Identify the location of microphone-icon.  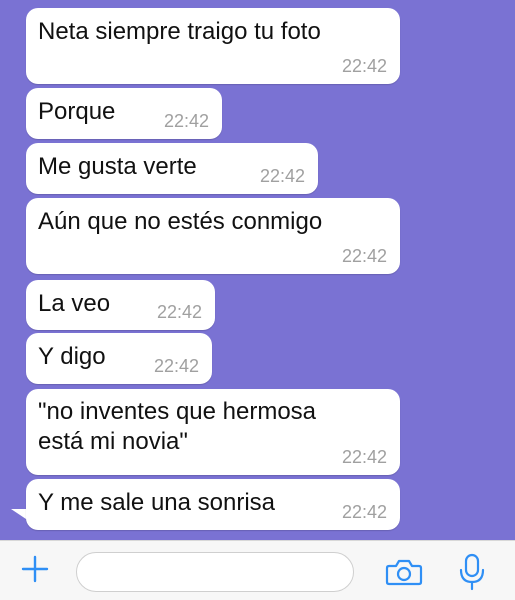
(472, 572).